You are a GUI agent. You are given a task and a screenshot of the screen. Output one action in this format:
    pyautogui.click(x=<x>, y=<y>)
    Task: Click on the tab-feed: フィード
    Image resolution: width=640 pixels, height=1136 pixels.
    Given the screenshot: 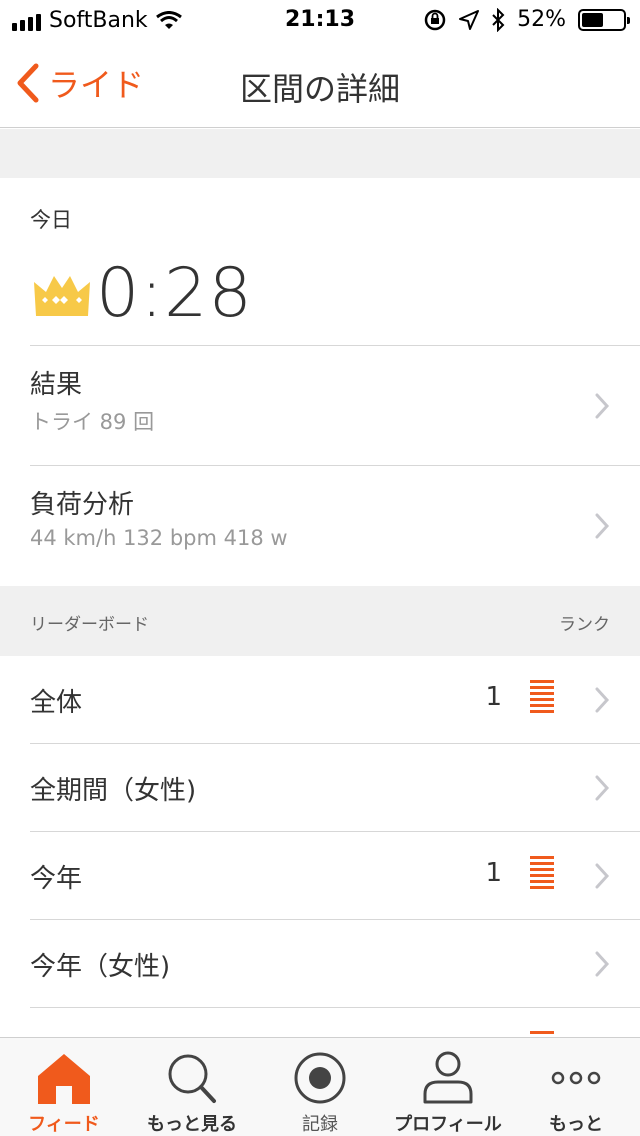 What is the action you would take?
    pyautogui.click(x=64, y=1087)
    